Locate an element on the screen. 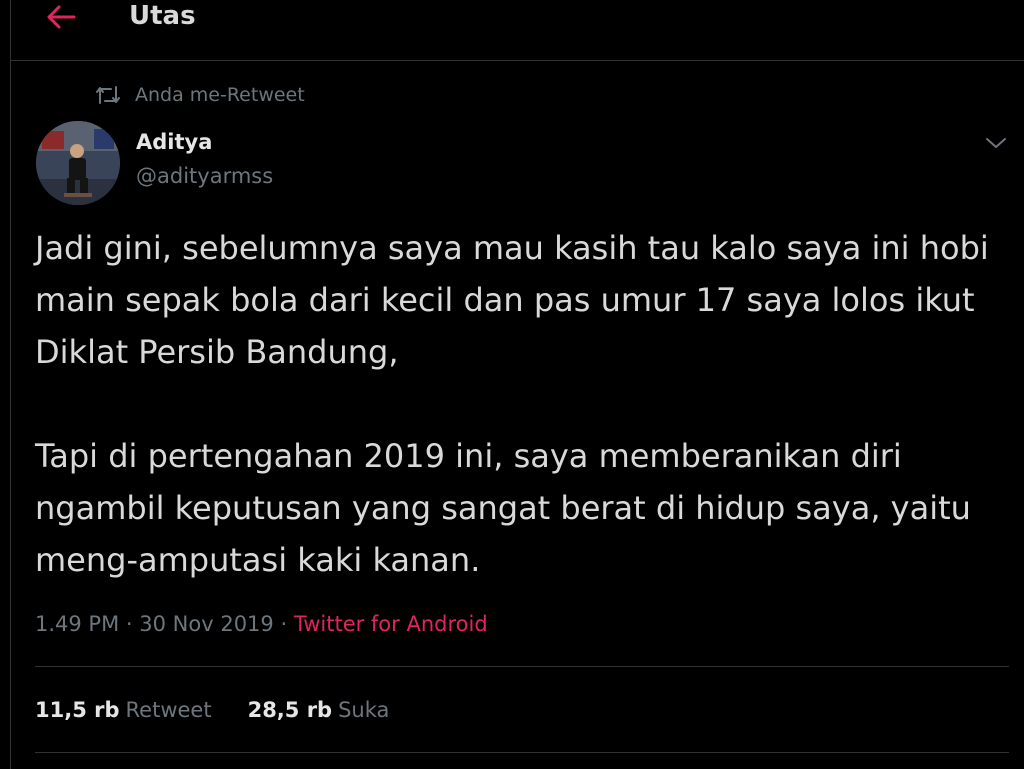 This screenshot has height=769, width=1024. retweet-context-text: Anda me-Retweet is located at coordinates (220, 95).